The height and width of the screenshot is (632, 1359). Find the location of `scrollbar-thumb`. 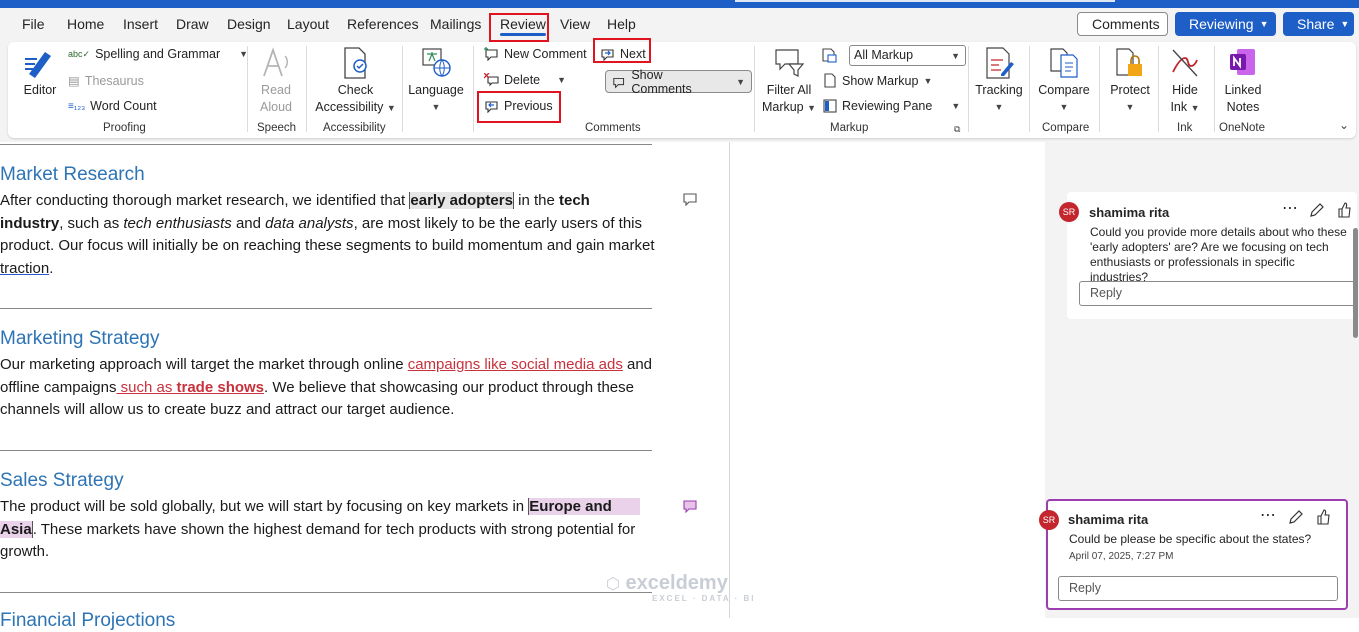

scrollbar-thumb is located at coordinates (1355, 283).